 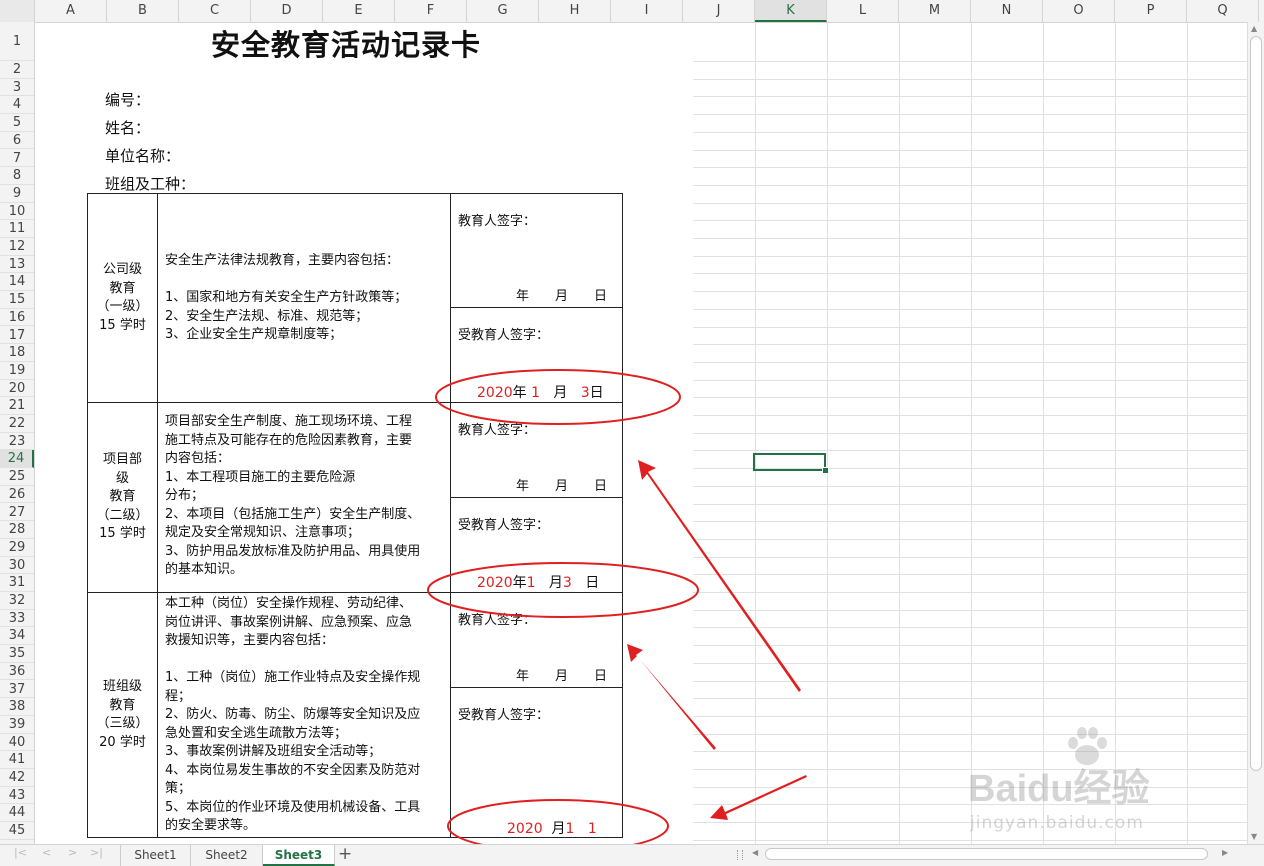 I want to click on column-header-o: O, so click(x=1079, y=11).